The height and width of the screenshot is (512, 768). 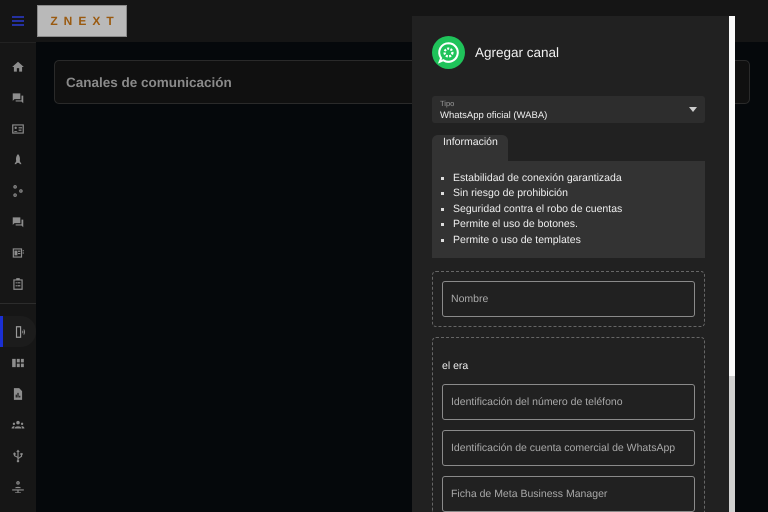 I want to click on scrollbar, so click(x=732, y=264).